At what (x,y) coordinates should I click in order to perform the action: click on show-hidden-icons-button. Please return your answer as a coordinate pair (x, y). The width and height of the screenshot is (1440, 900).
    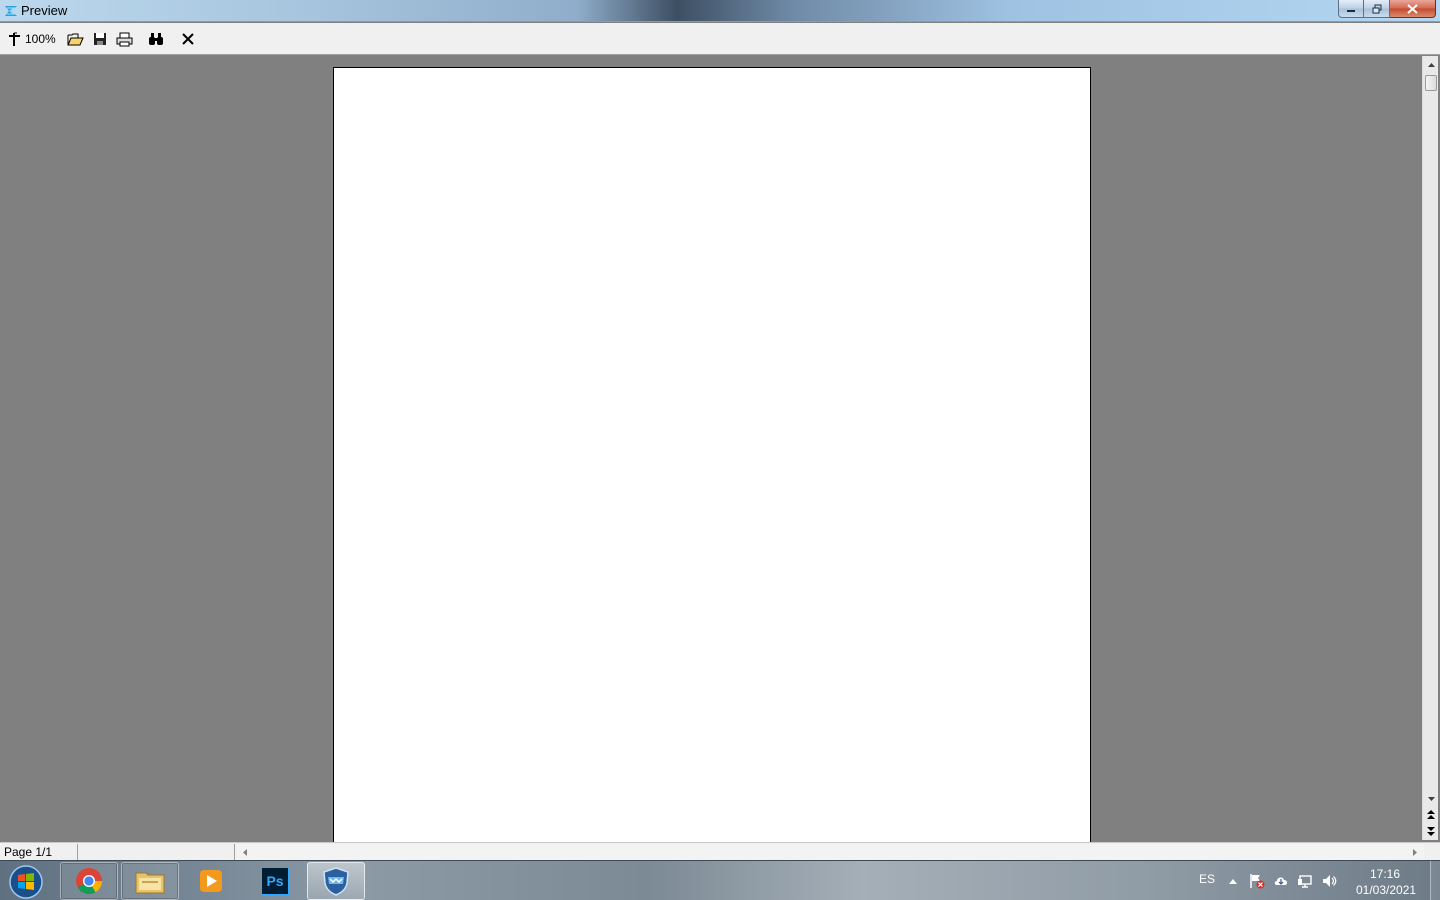
    Looking at the image, I should click on (1233, 881).